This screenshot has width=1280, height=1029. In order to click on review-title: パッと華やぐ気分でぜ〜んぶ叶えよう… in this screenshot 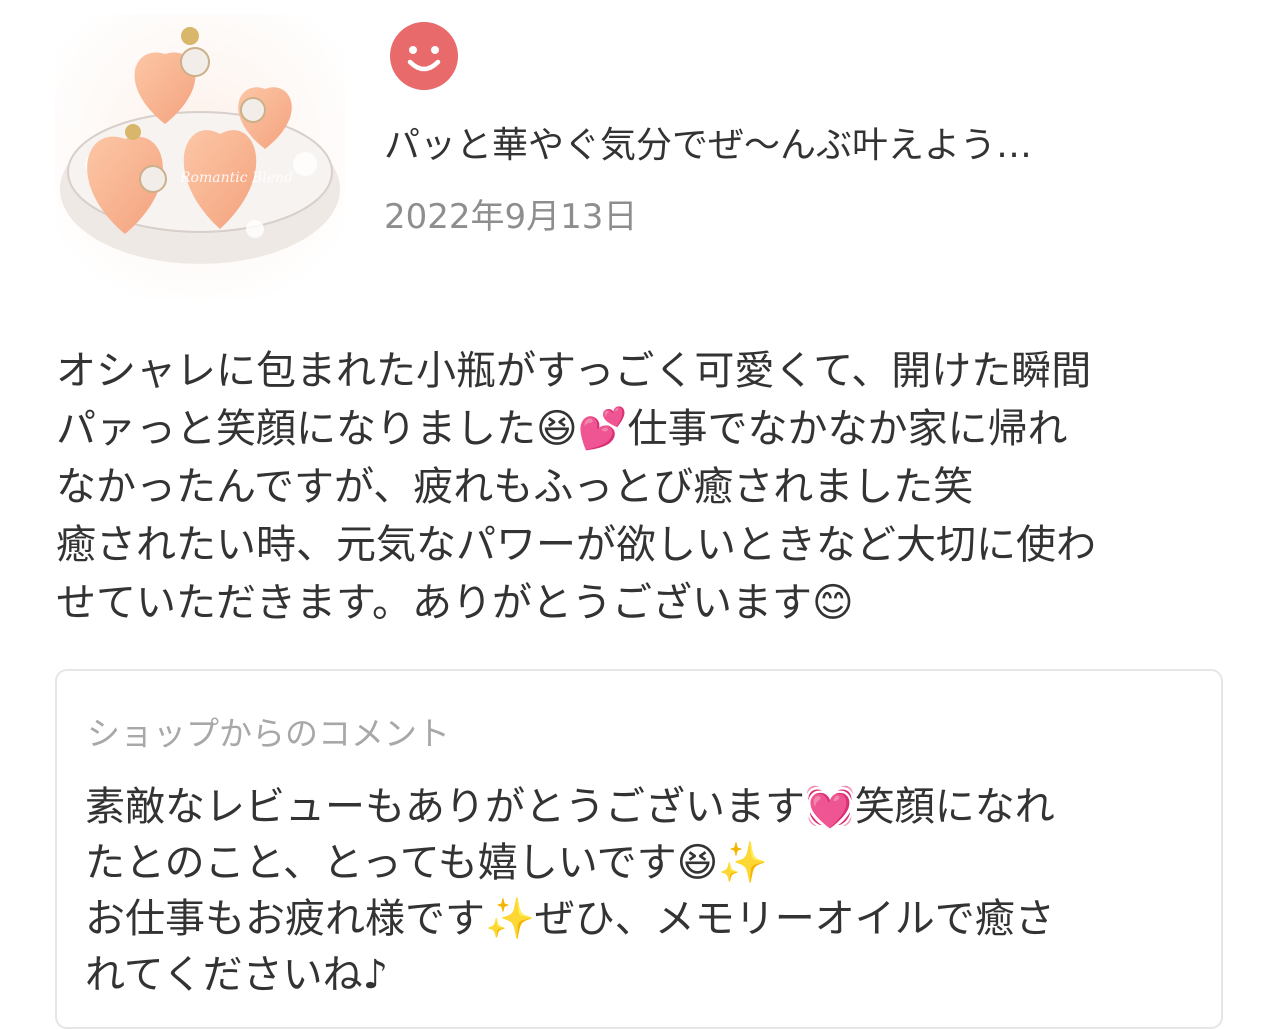, I will do `click(794, 146)`.